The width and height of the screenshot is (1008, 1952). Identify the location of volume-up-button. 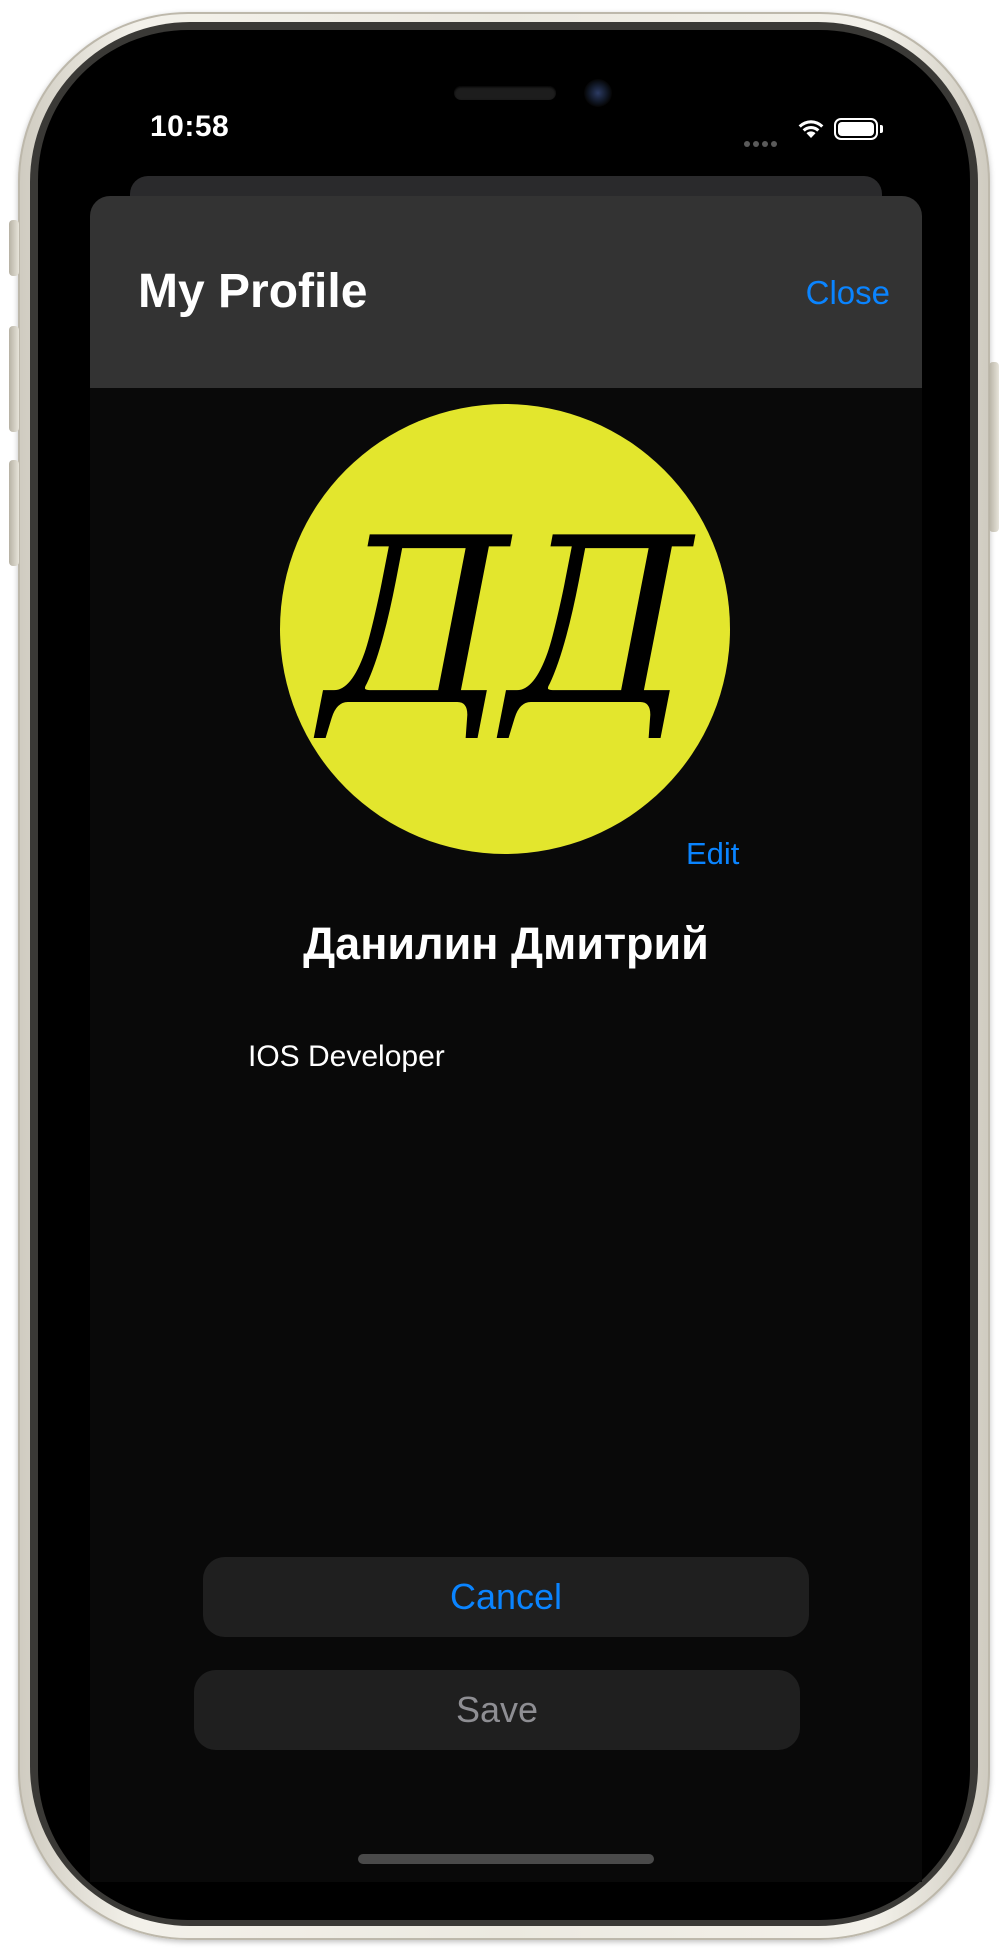
(14, 379).